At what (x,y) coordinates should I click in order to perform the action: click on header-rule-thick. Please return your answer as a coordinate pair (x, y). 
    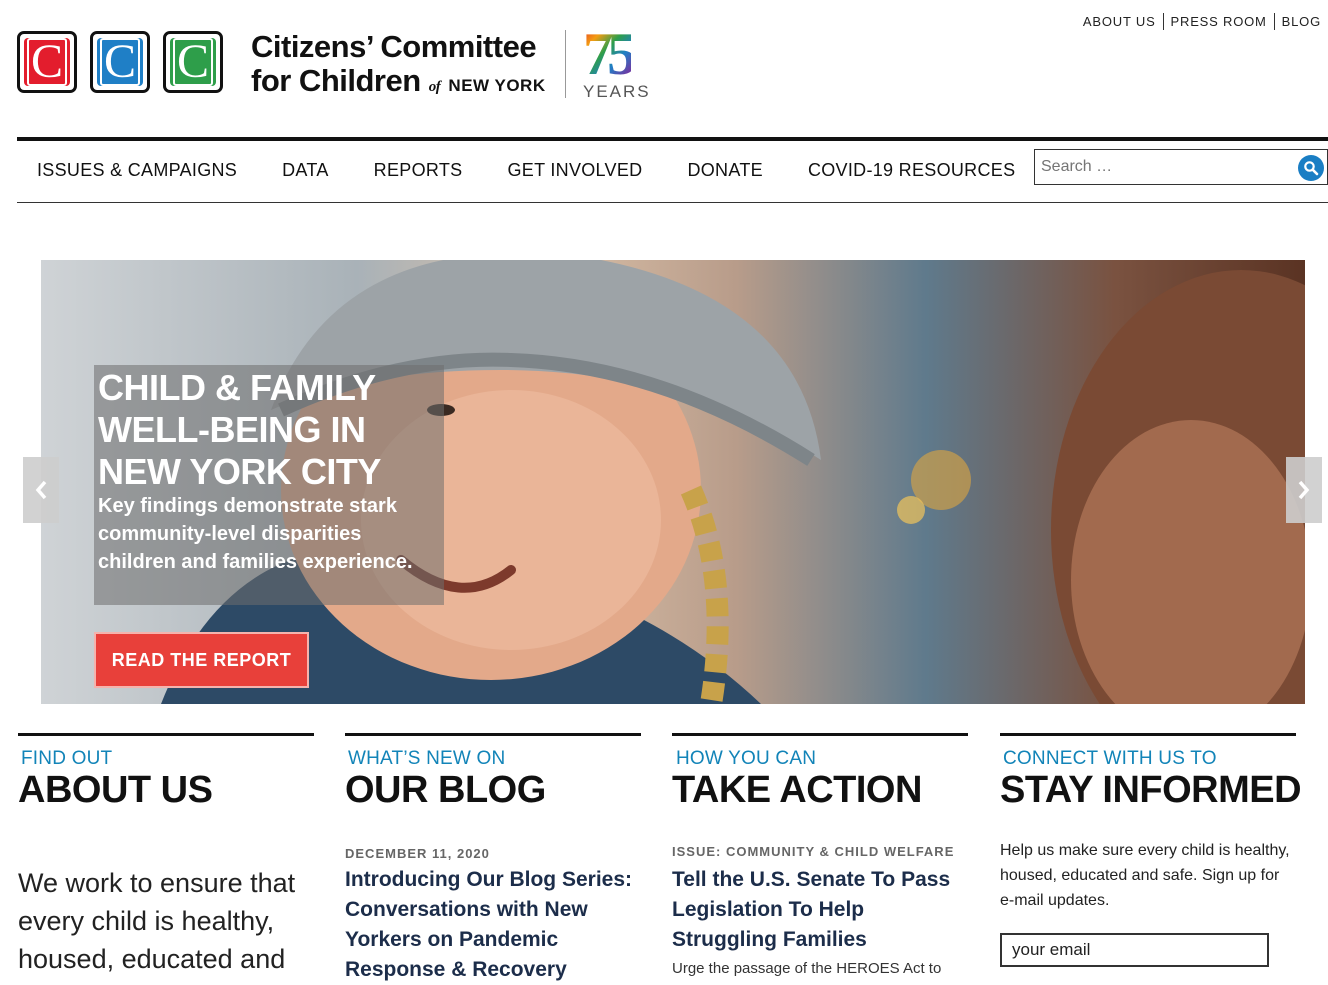
    Looking at the image, I should click on (672, 139).